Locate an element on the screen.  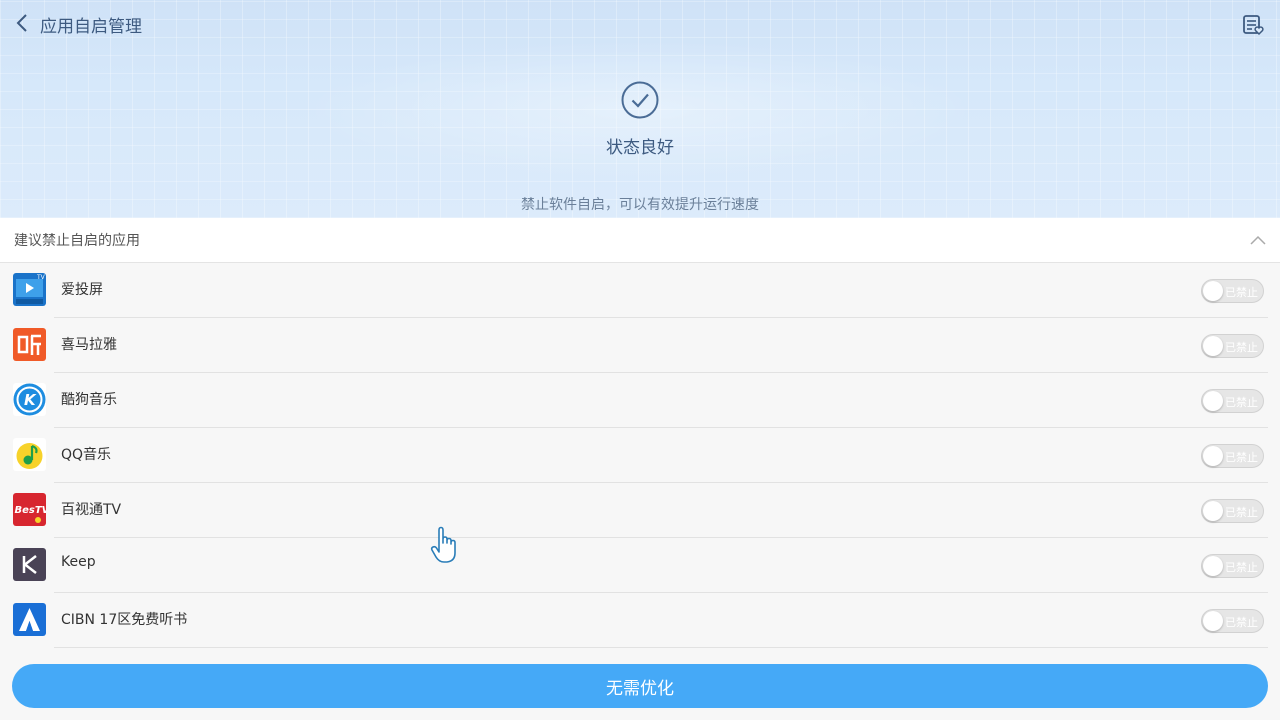
list-item: TV 爱投屏 已禁止 is located at coordinates (640, 290).